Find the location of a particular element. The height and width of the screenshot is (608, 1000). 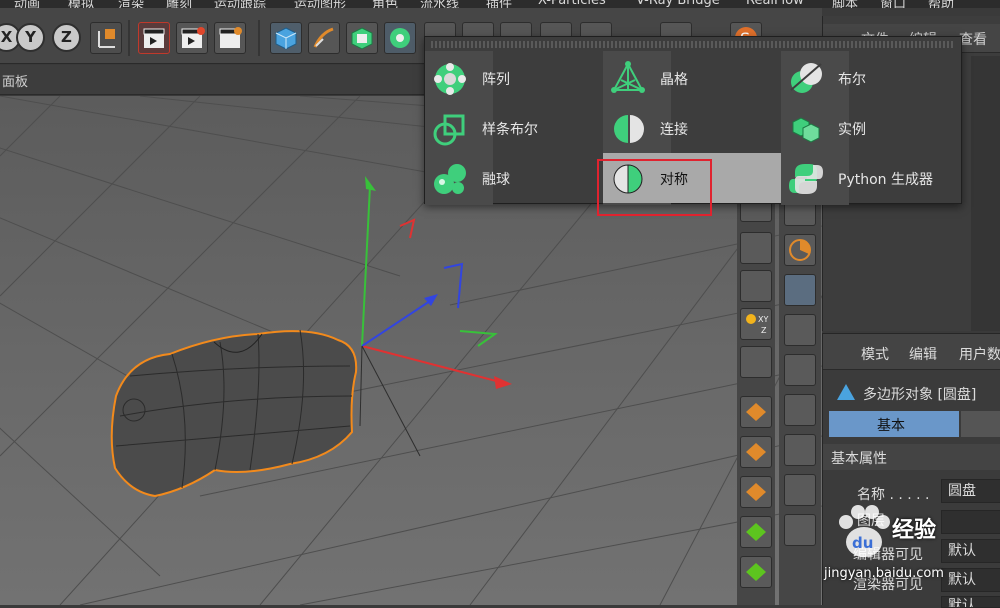

menu-edit: 编辑 is located at coordinates (923, 354).